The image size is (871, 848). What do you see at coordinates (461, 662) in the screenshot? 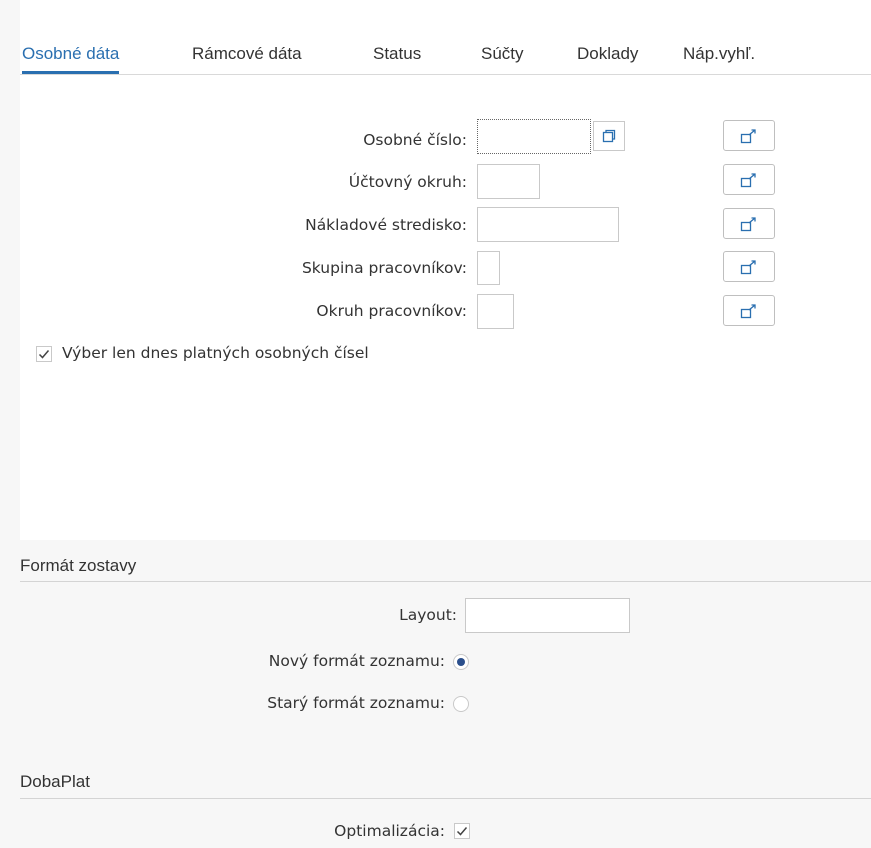
I see `new-format-radio` at bounding box center [461, 662].